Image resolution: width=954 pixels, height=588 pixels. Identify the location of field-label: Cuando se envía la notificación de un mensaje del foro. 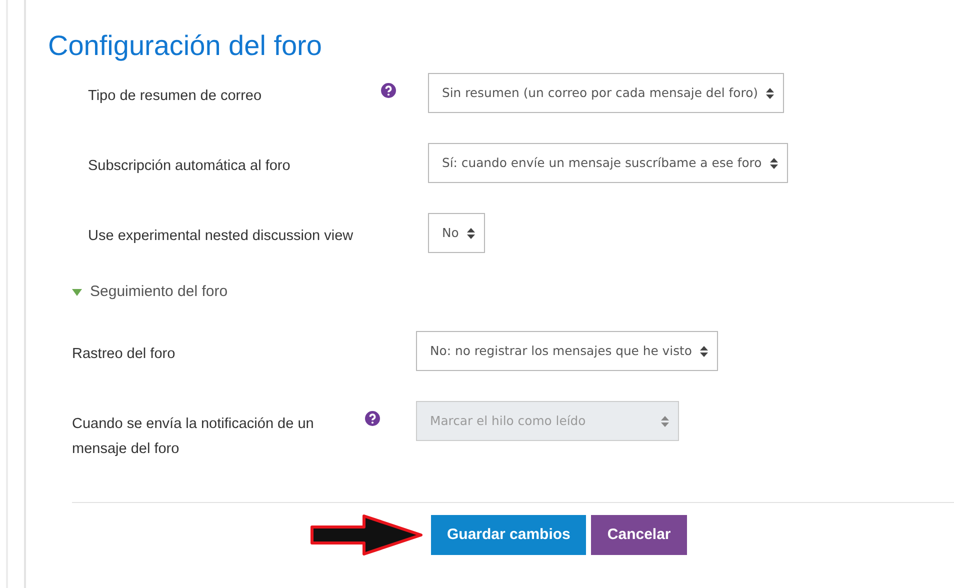
(193, 437).